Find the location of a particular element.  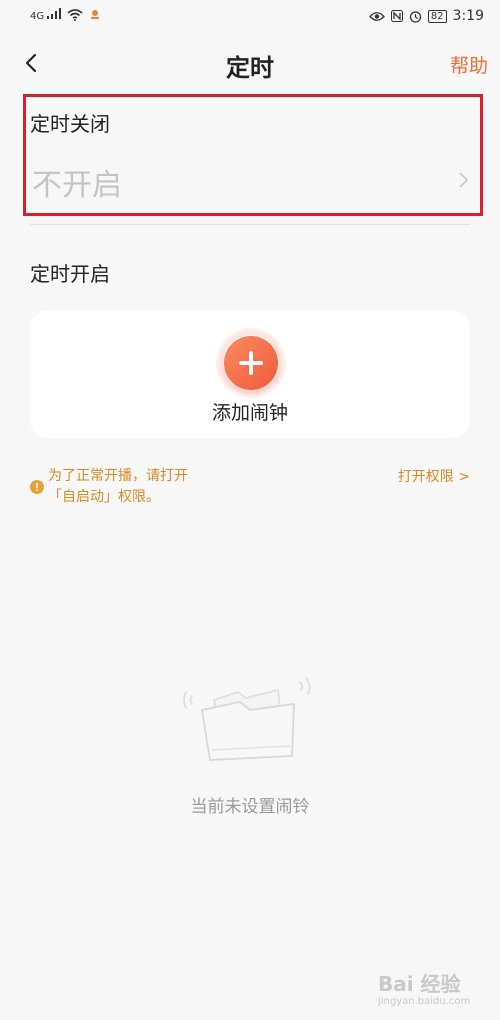

status-bar: 4G 82 3:19 is located at coordinates (250, 17).